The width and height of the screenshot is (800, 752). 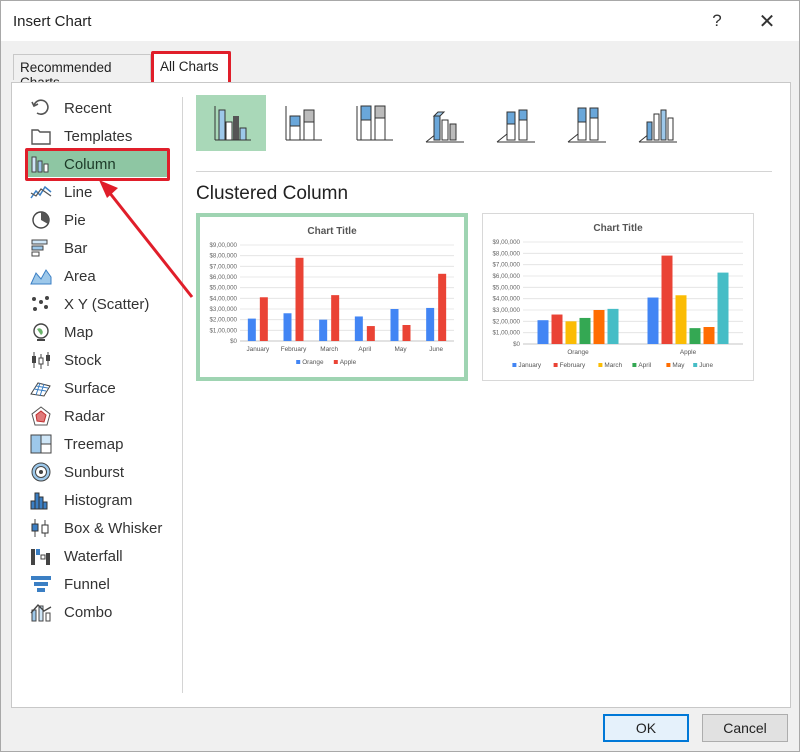 What do you see at coordinates (108, 189) in the screenshot?
I see `annotation-arrow-head` at bounding box center [108, 189].